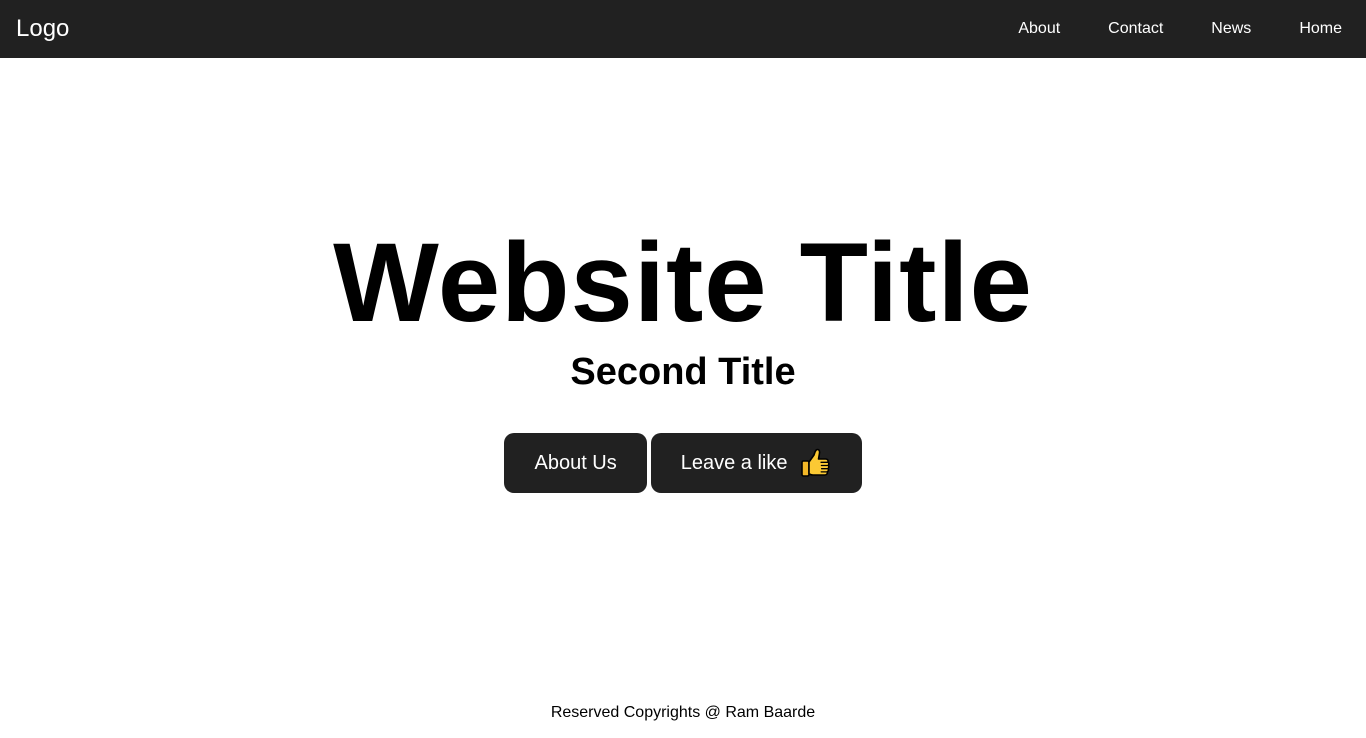 The width and height of the screenshot is (1366, 738). What do you see at coordinates (683, 712) in the screenshot?
I see `footer-copyright: Reserved Copyrights @ Ram Baarde` at bounding box center [683, 712].